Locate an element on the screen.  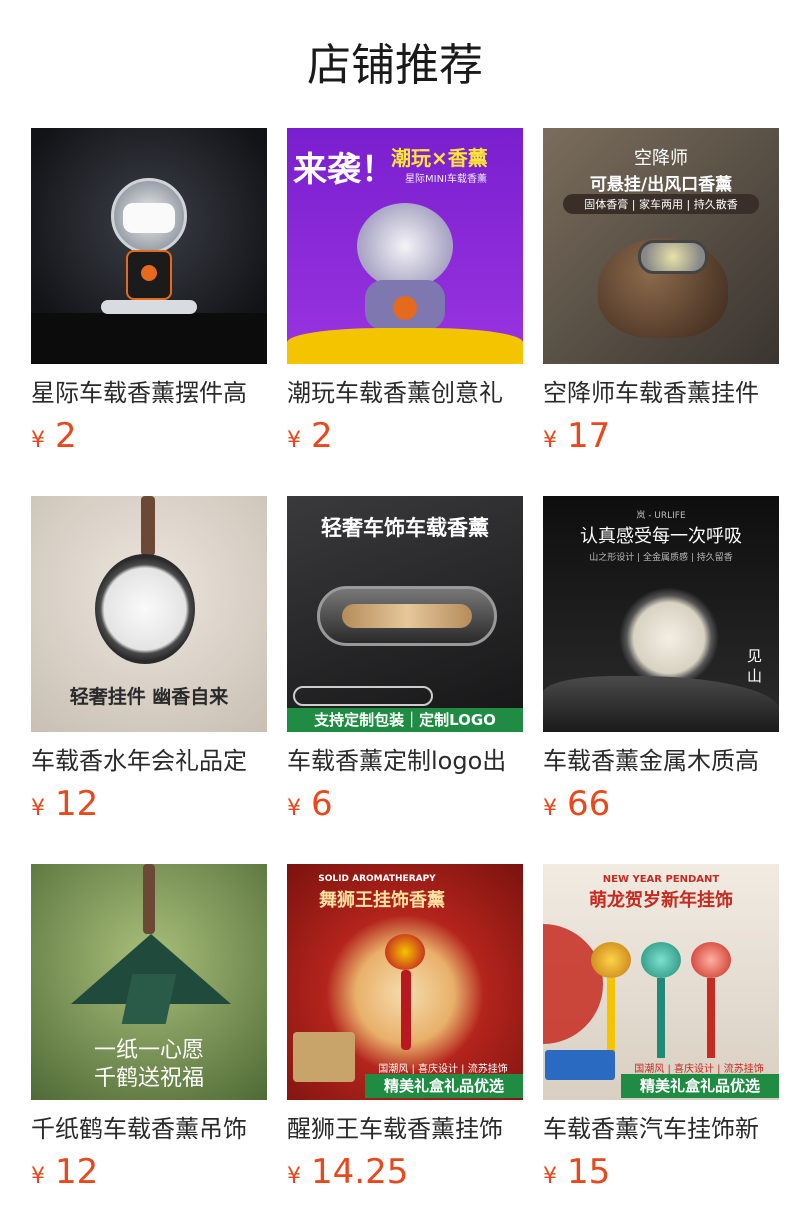
product-name: 车载香薰定制logo出 is located at coordinates (405, 761).